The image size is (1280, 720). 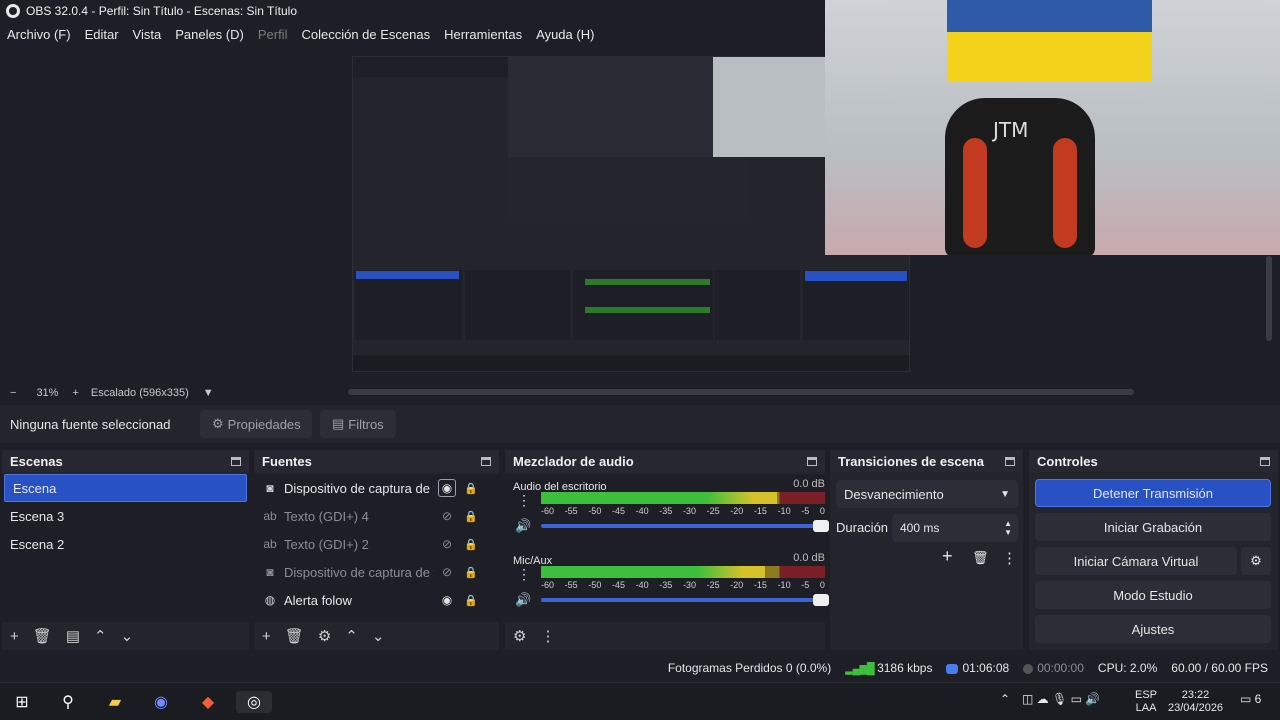 I want to click on volume-meter, so click(x=683, y=572).